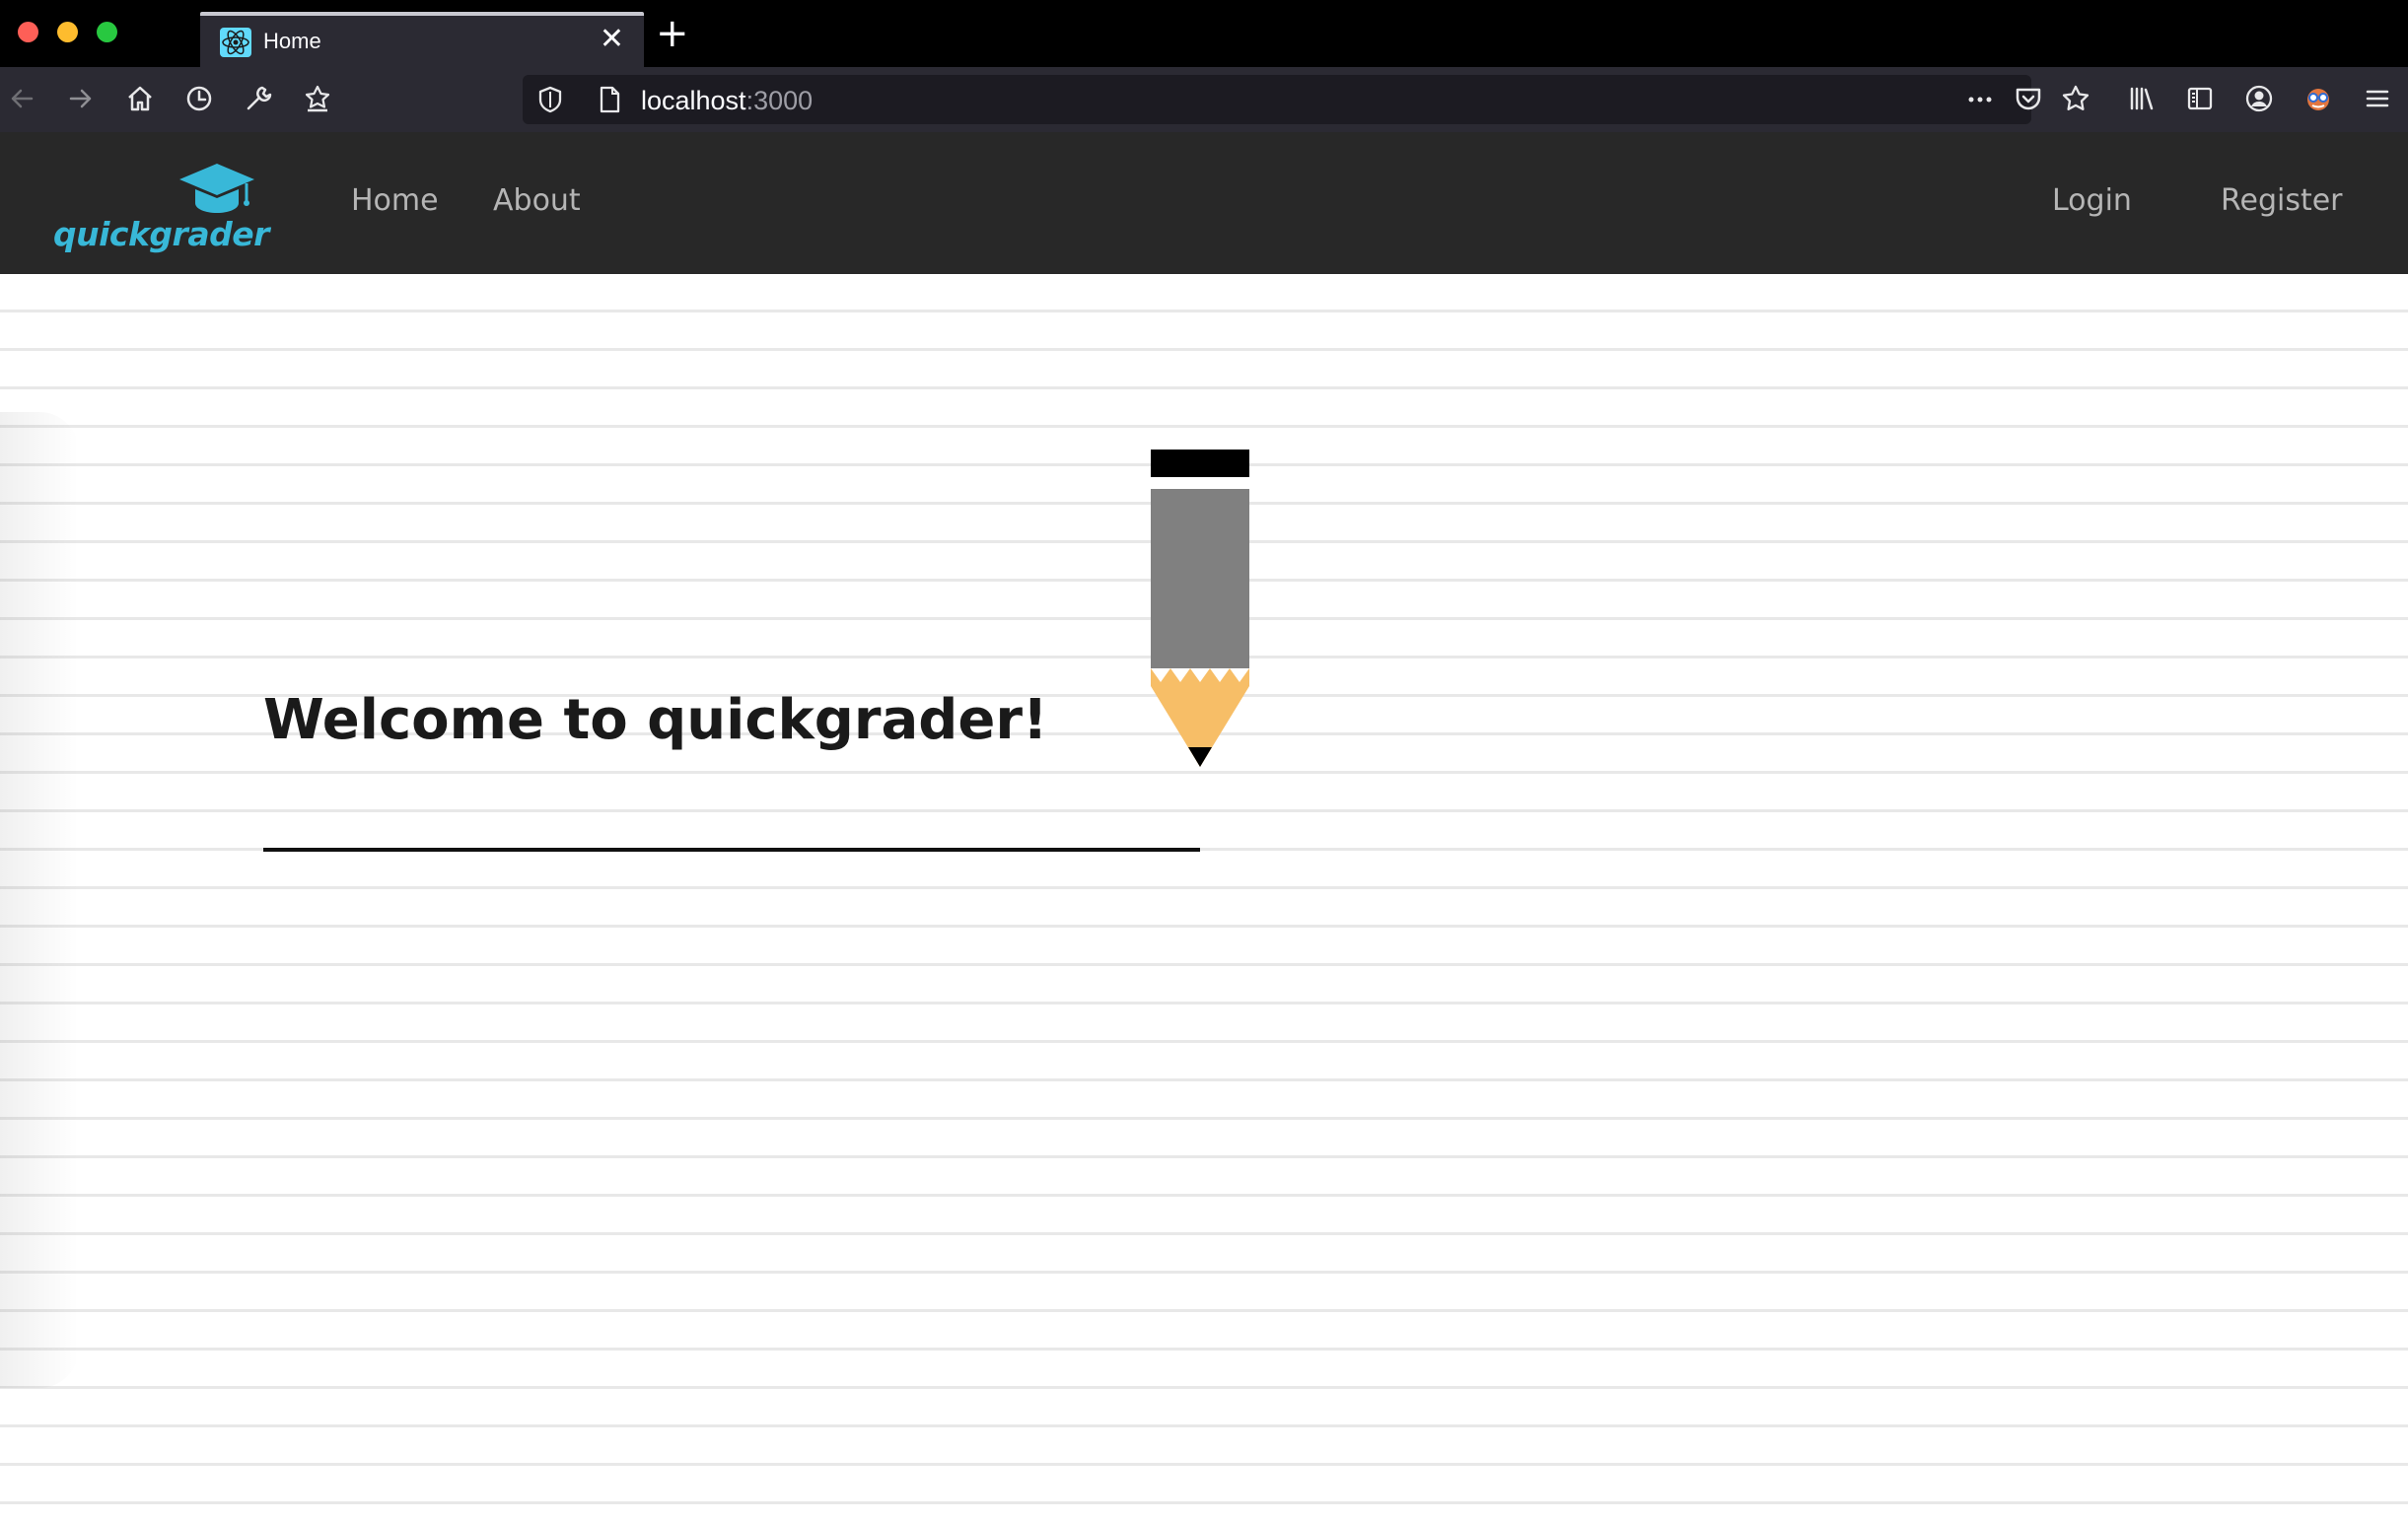  Describe the element at coordinates (258, 98) in the screenshot. I see `wrench-icon` at that location.